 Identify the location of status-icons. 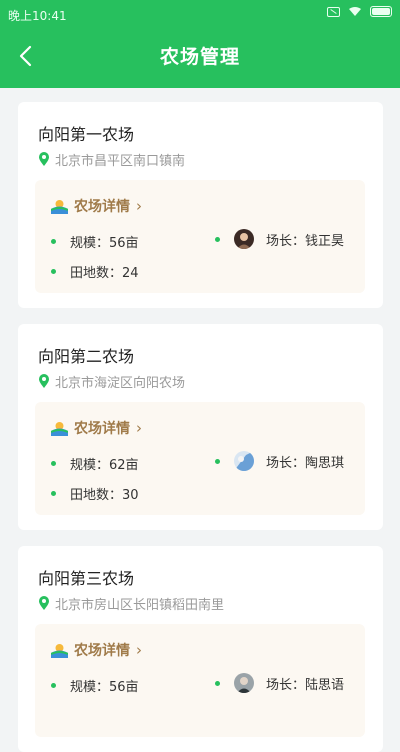
(359, 11).